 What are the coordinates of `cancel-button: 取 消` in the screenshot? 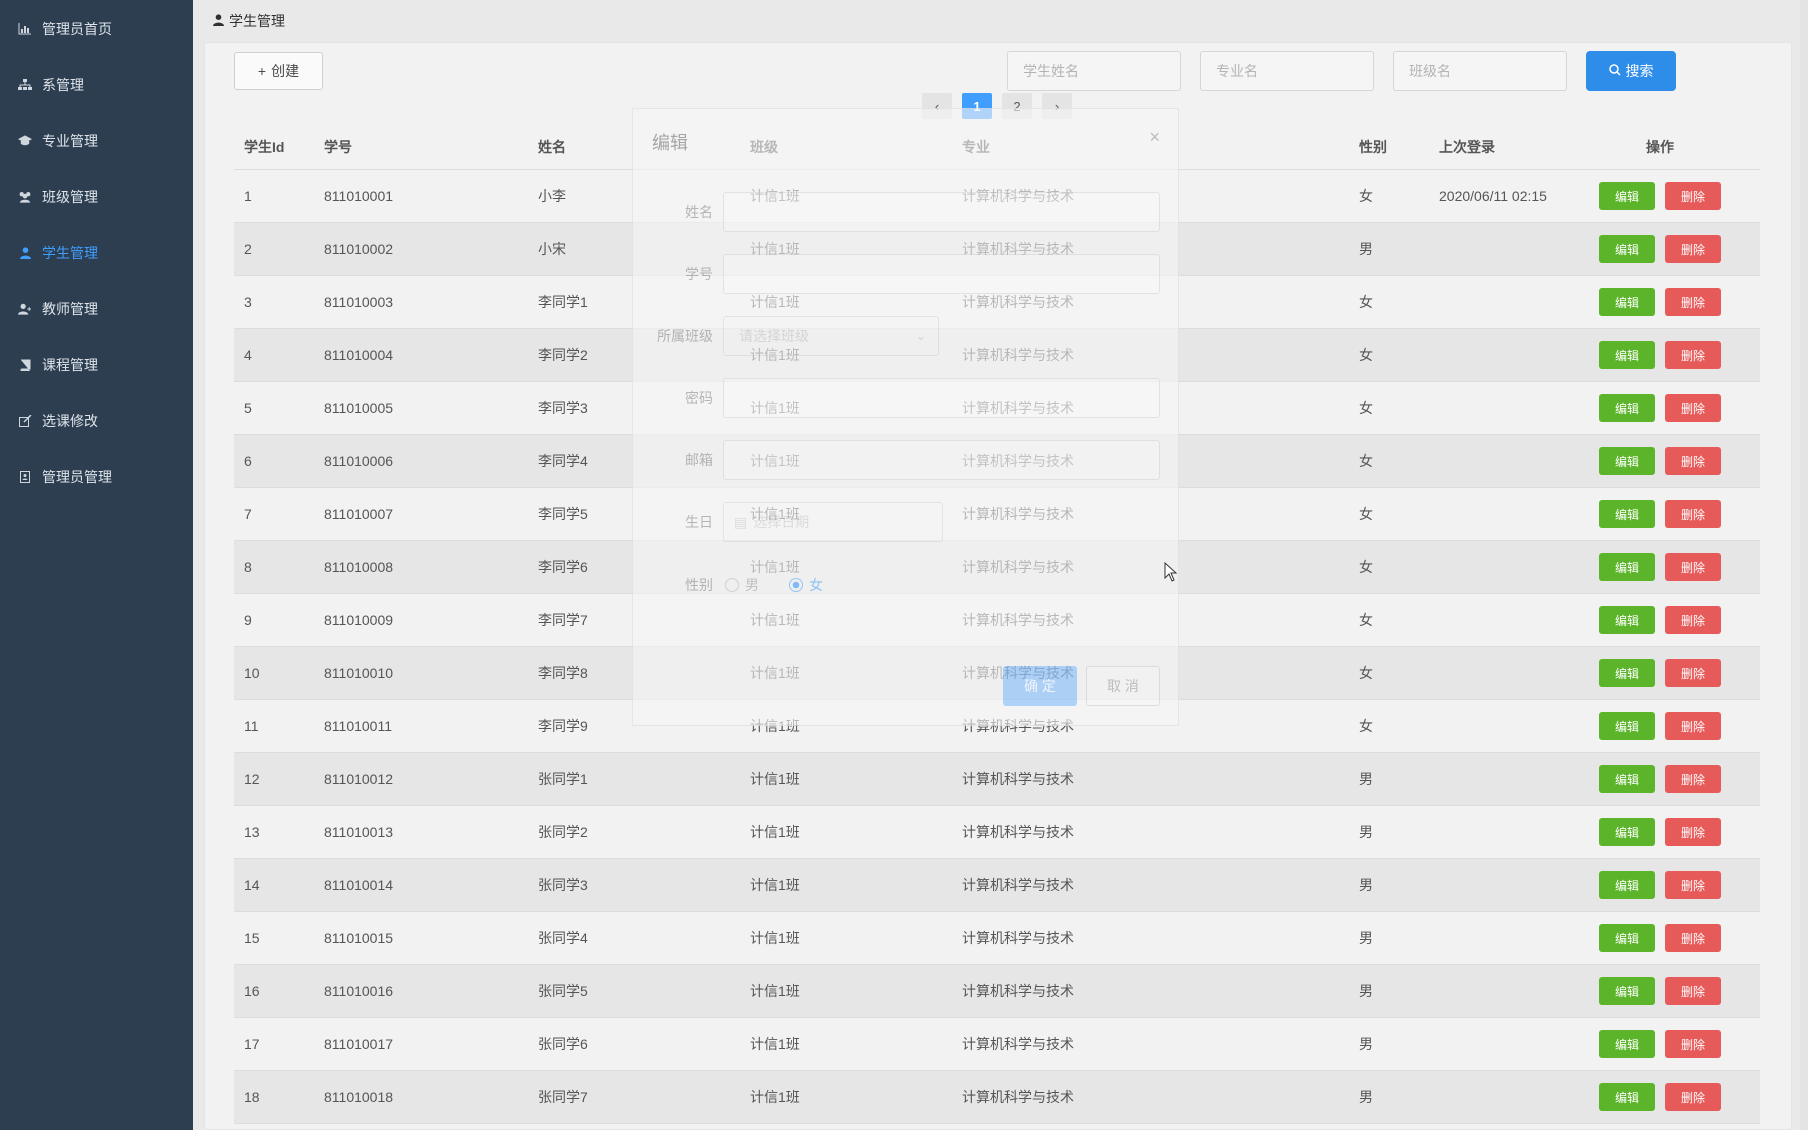 It's located at (1123, 686).